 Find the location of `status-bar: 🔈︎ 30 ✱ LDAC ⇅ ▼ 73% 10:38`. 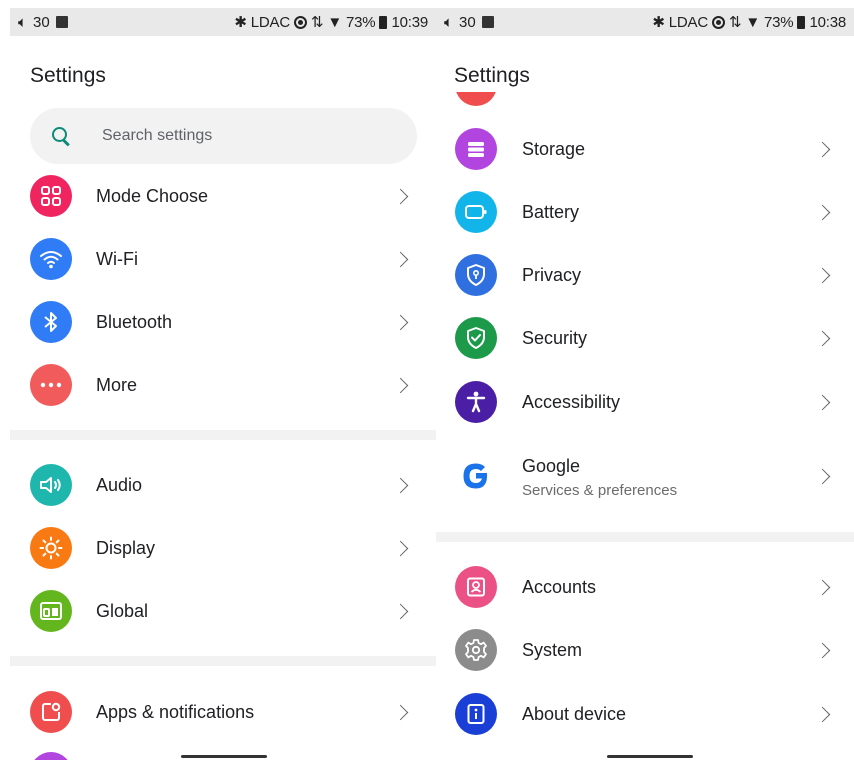

status-bar: 🔈︎ 30 ✱ LDAC ⇅ ▼ 73% 10:38 is located at coordinates (645, 22).